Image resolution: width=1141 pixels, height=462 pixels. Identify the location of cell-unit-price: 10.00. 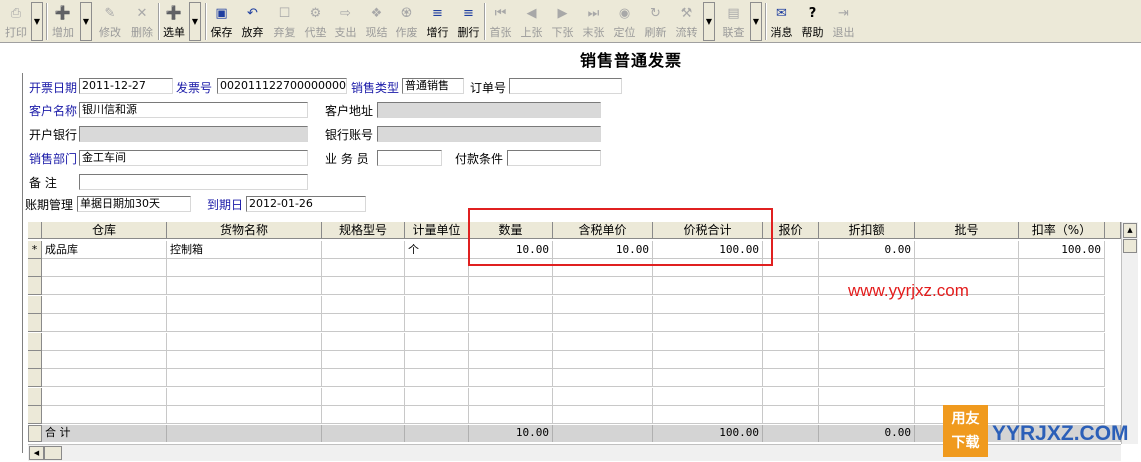
(603, 250).